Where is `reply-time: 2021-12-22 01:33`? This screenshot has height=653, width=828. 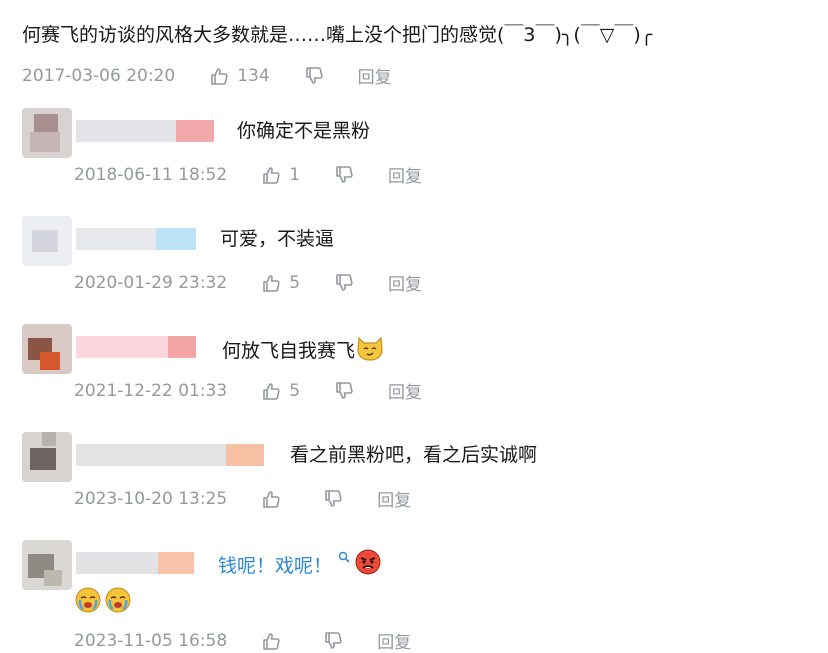
reply-time: 2021-12-22 01:33 is located at coordinates (151, 390).